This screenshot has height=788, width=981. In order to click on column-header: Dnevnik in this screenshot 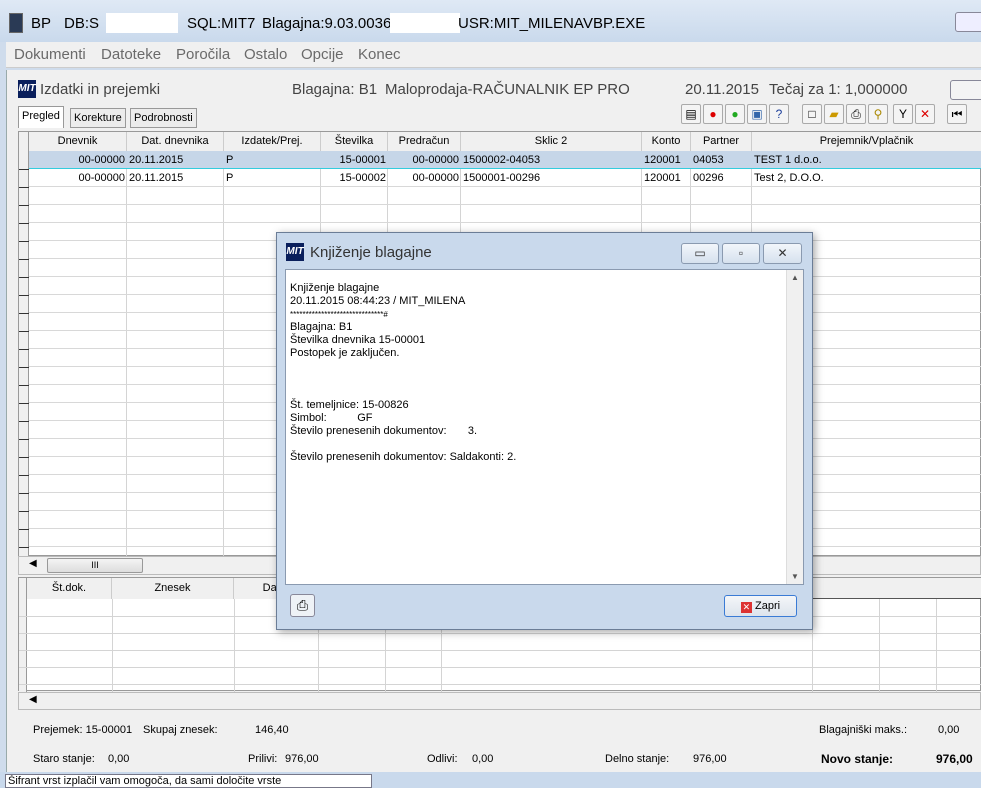, I will do `click(78, 141)`.